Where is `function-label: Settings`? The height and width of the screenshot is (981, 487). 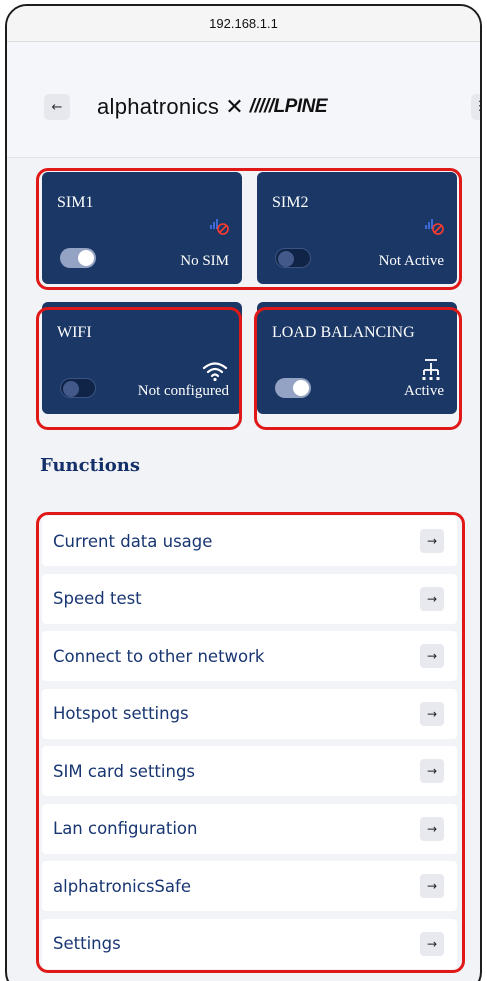 function-label: Settings is located at coordinates (87, 943).